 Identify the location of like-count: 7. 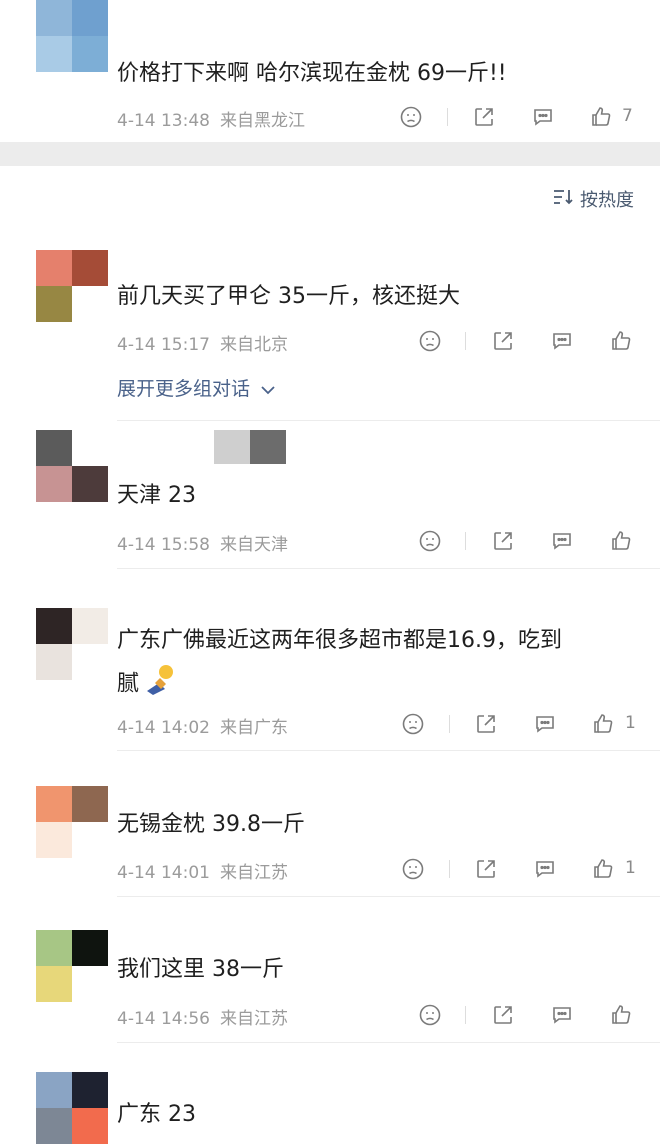
(627, 116).